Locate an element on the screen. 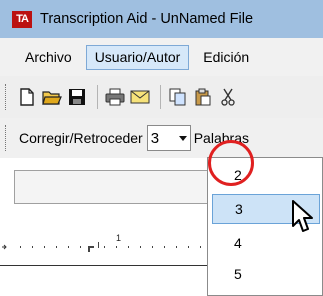  menu-archivo: Archivo is located at coordinates (48, 57).